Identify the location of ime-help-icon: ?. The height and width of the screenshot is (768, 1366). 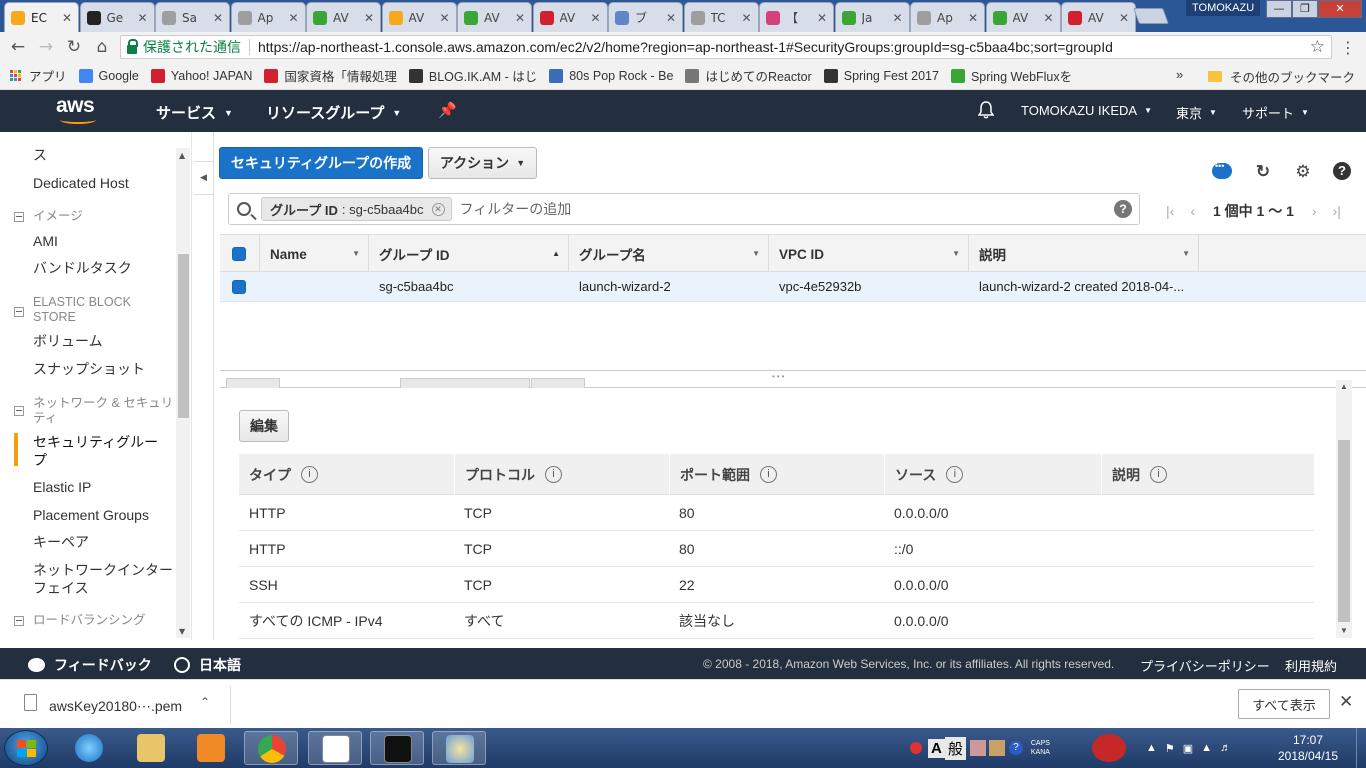
(1015, 748).